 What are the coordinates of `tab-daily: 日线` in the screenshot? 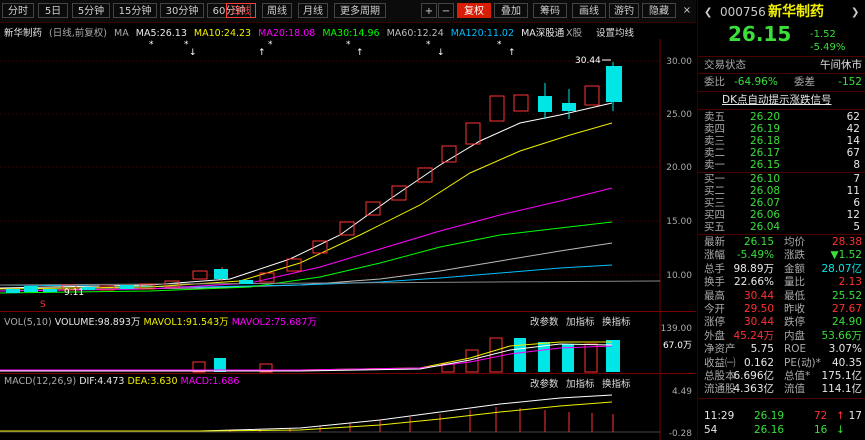 It's located at (241, 10).